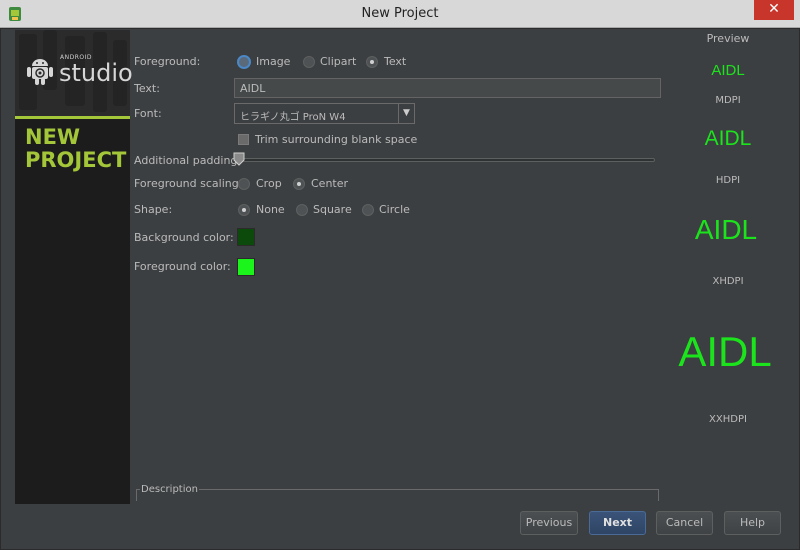 Image resolution: width=800 pixels, height=550 pixels. Describe the element at coordinates (184, 237) in the screenshot. I see `background-color-label: Background color:` at that location.